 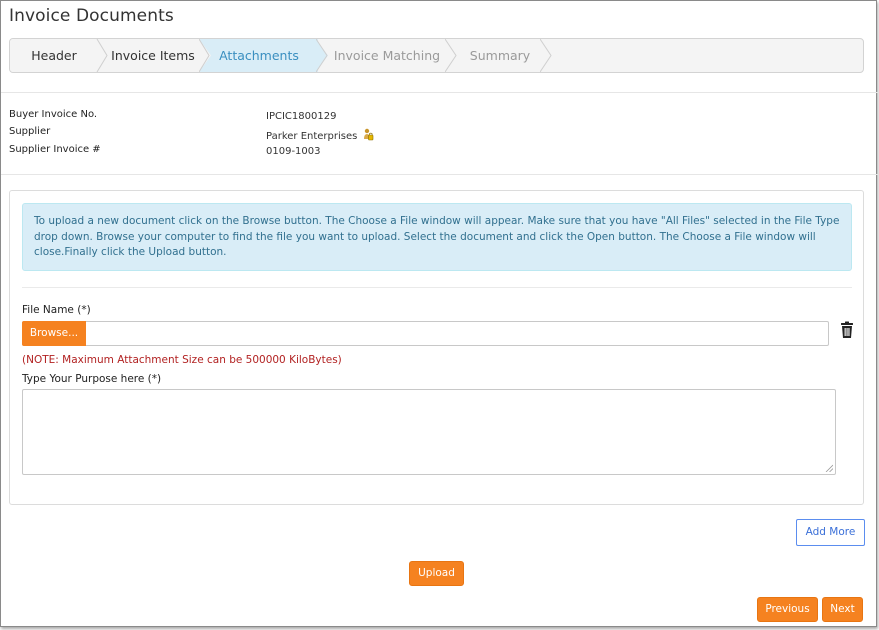 I want to click on file-name-label: File Name (*), so click(x=56, y=310).